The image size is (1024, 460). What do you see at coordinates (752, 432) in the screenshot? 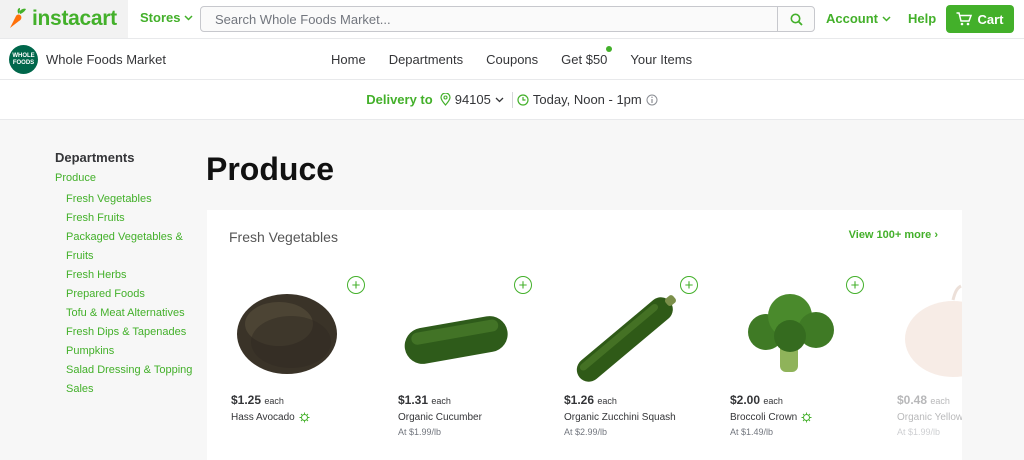
I see `product-unit-price: At $1.49/lb` at bounding box center [752, 432].